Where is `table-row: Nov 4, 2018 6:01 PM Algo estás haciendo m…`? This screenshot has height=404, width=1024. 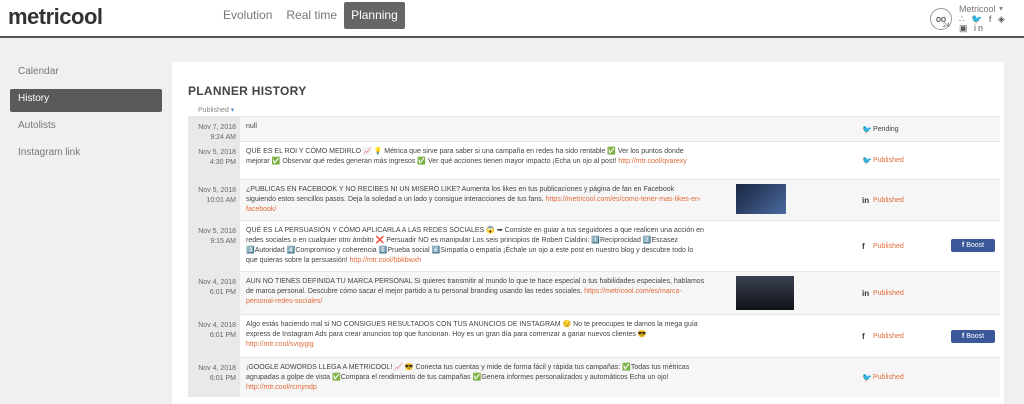
table-row: Nov 4, 2018 6:01 PM Algo estás haciendo m… is located at coordinates (594, 335).